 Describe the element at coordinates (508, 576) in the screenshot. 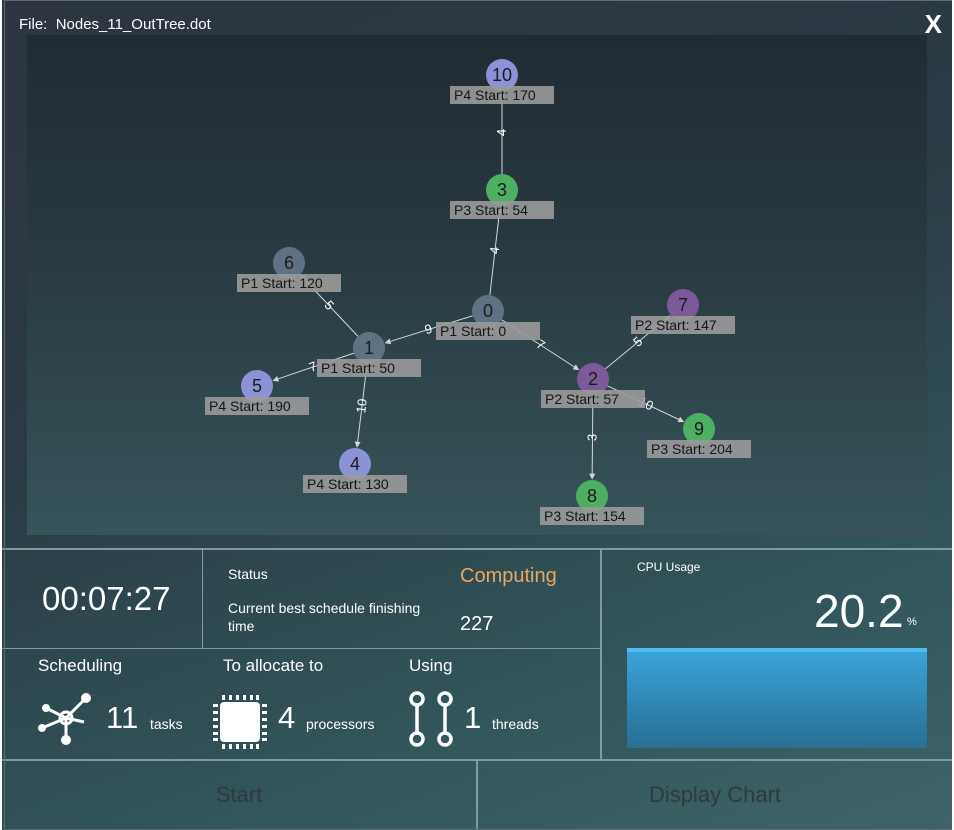

I see `status-value: Computing` at that location.